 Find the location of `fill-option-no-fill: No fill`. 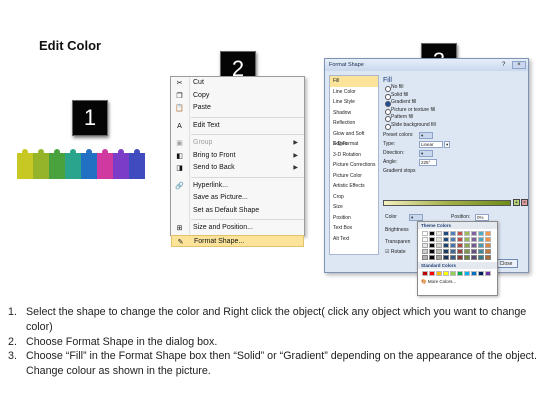

fill-option-no-fill: No fill is located at coordinates (454, 88).